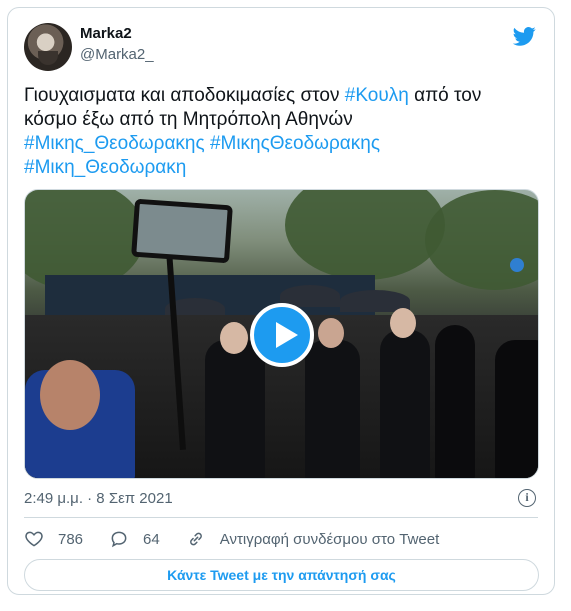  Describe the element at coordinates (377, 95) in the screenshot. I see `hashtag-koulh: #Κουλη` at that location.